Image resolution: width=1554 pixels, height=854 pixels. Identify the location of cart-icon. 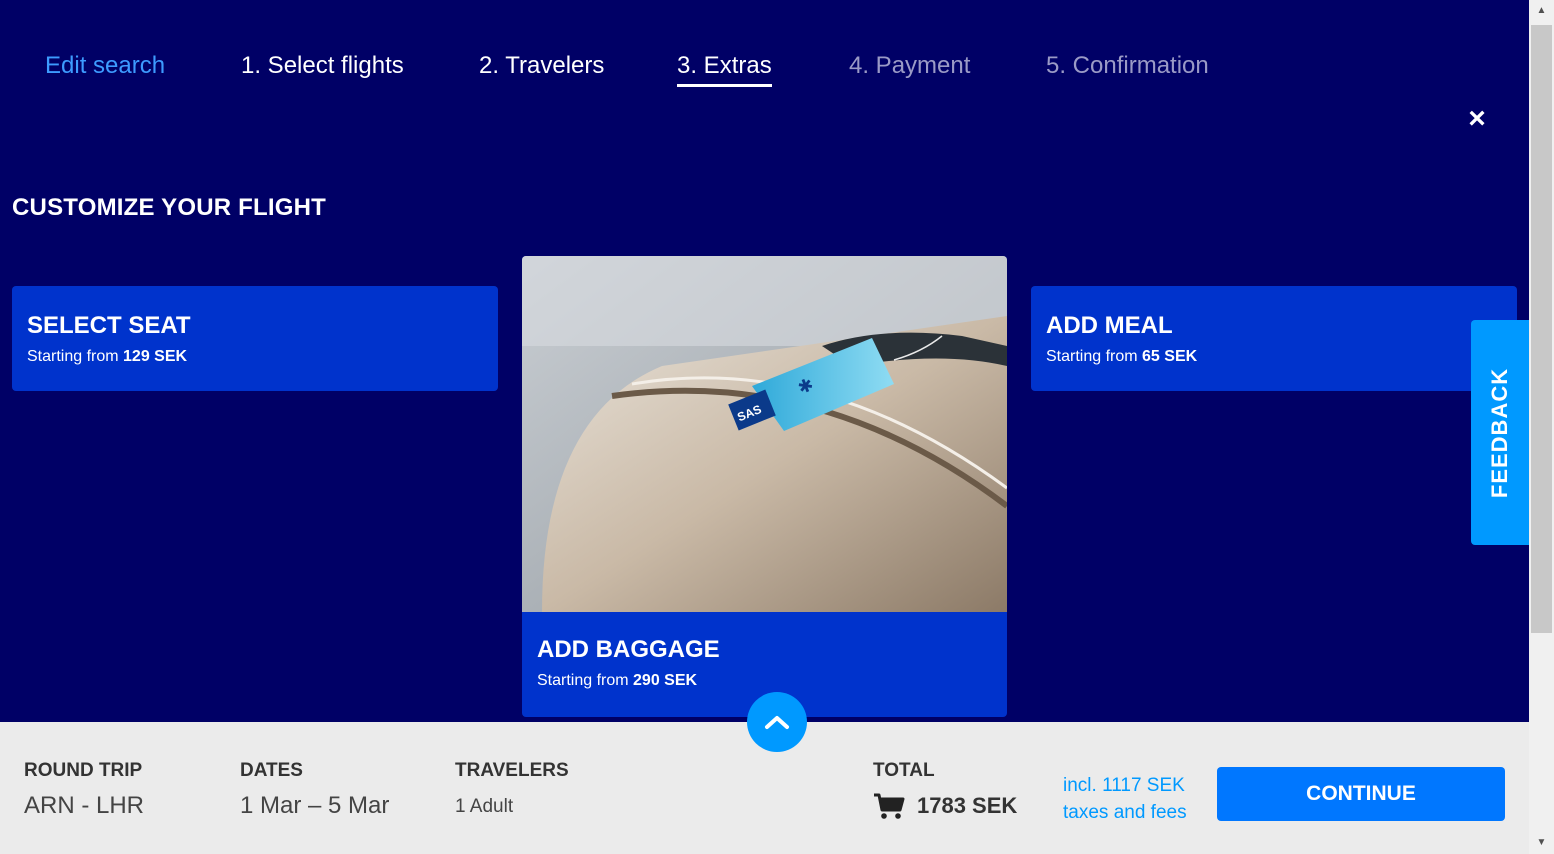
(889, 806).